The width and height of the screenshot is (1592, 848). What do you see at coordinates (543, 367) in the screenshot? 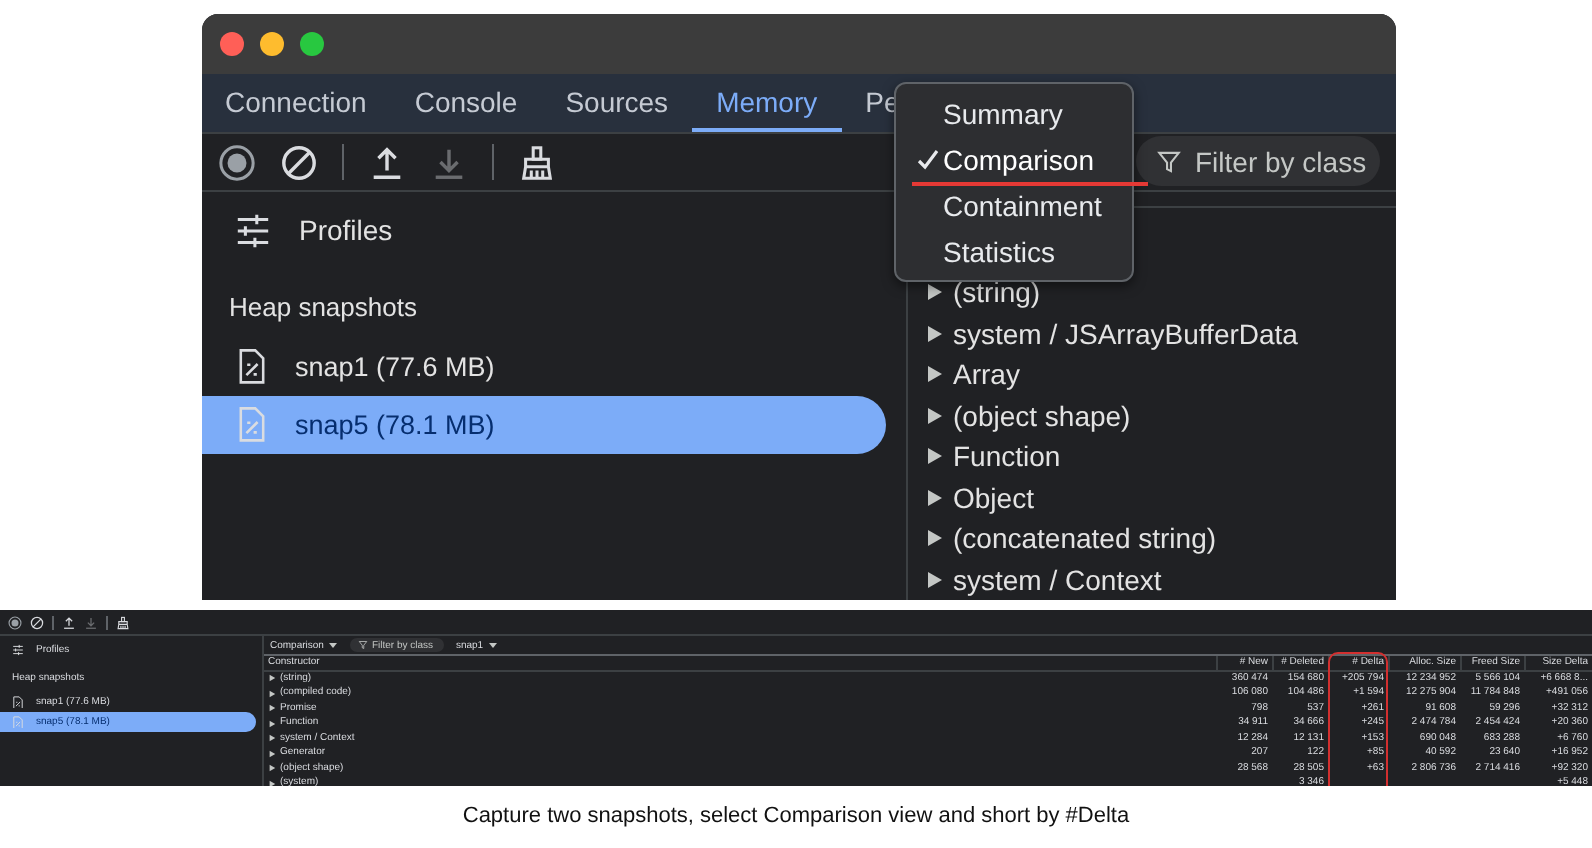
I see `snapshot-item: snap1 (77.6 MB)` at bounding box center [543, 367].